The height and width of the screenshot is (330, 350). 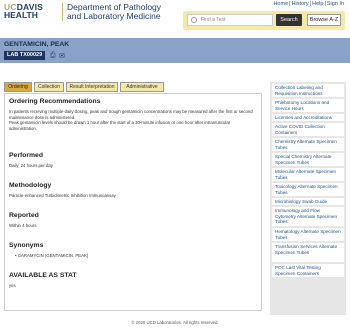 What do you see at coordinates (49, 87) in the screenshot?
I see `tab-collection: Collection` at bounding box center [49, 87].